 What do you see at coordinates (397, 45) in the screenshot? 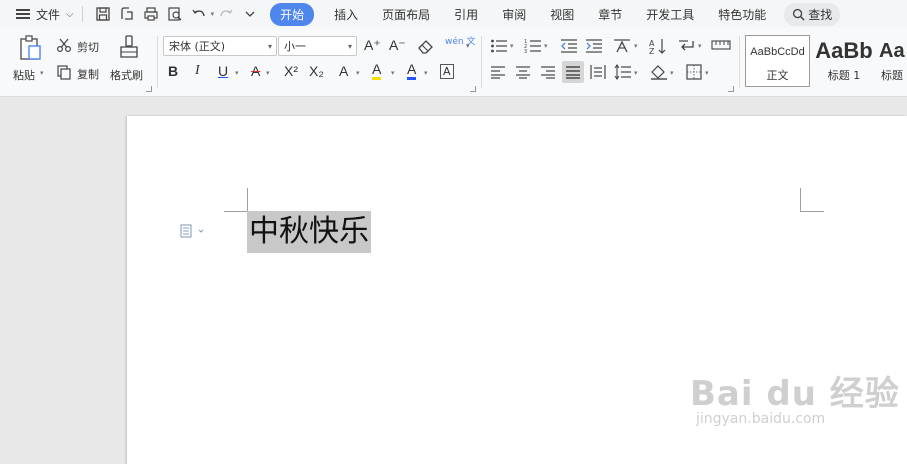
I see `shrink-font-button: A⁻` at bounding box center [397, 45].